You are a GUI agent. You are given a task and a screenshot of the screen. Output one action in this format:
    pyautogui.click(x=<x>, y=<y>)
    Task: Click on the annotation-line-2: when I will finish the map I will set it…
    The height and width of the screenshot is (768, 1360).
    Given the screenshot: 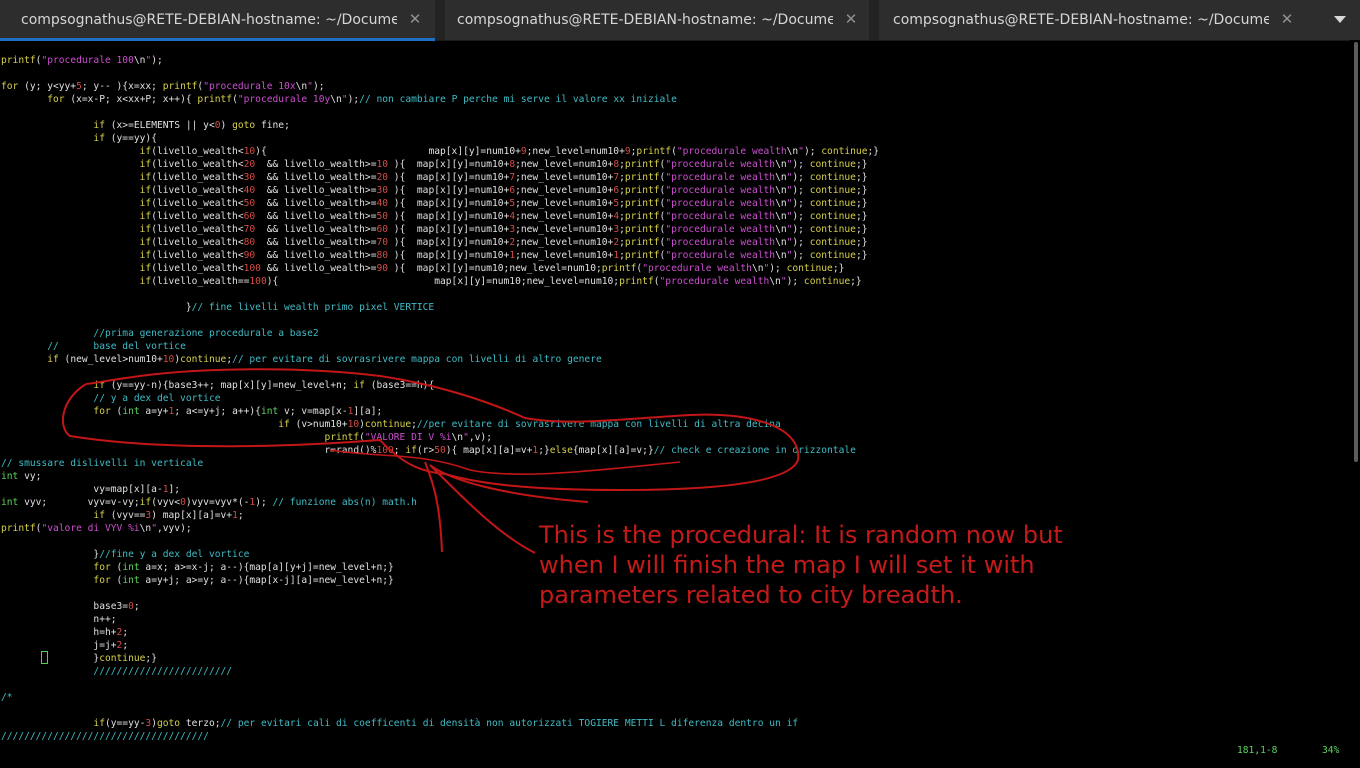 What is the action you would take?
    pyautogui.click(x=787, y=565)
    